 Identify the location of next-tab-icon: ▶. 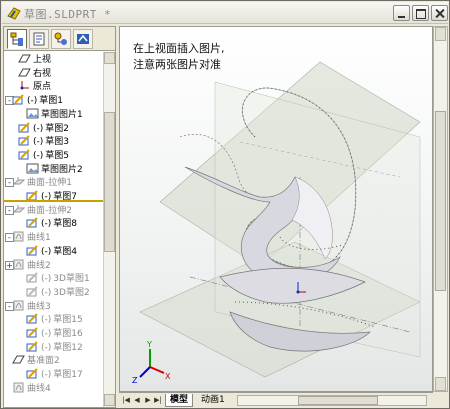
(148, 400).